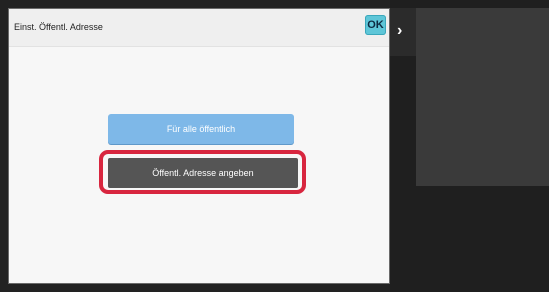 The width and height of the screenshot is (549, 292). What do you see at coordinates (482, 97) in the screenshot?
I see `preview-area` at bounding box center [482, 97].